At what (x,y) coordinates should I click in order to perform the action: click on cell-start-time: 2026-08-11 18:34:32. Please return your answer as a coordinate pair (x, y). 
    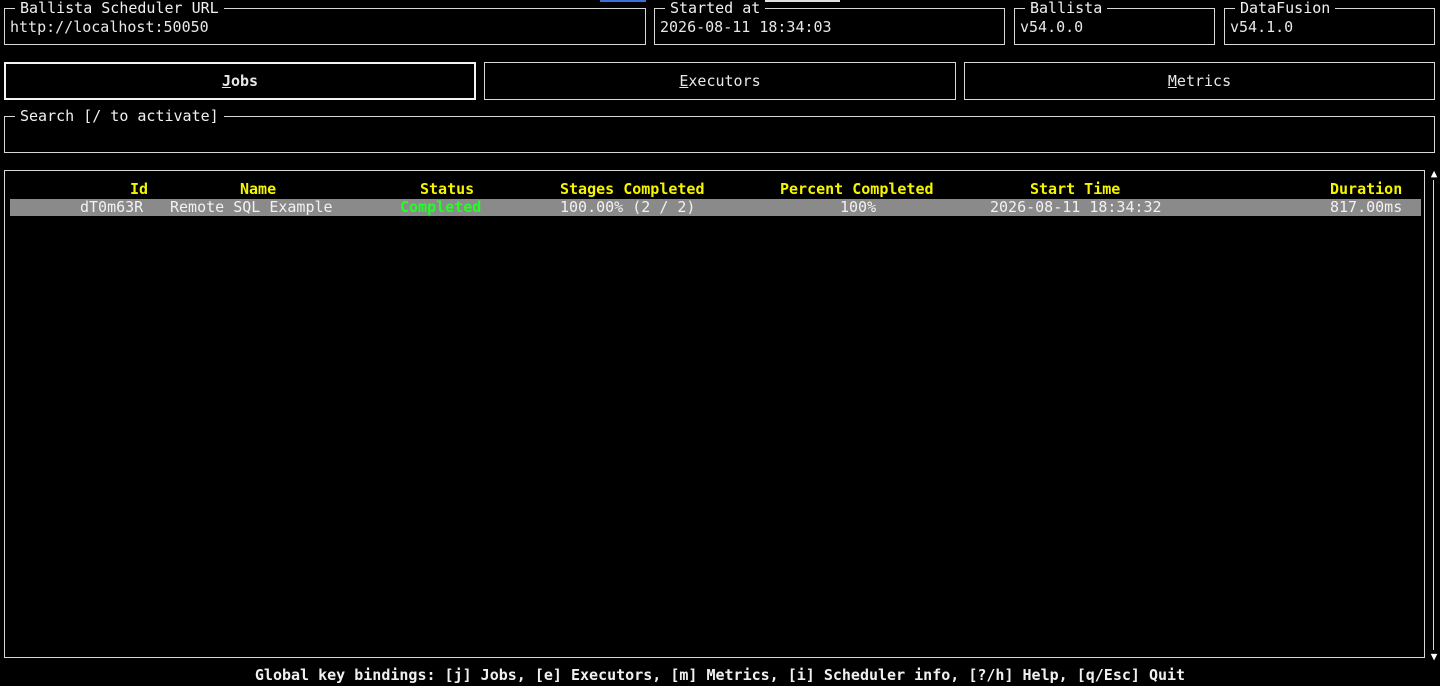
    Looking at the image, I should click on (1076, 207).